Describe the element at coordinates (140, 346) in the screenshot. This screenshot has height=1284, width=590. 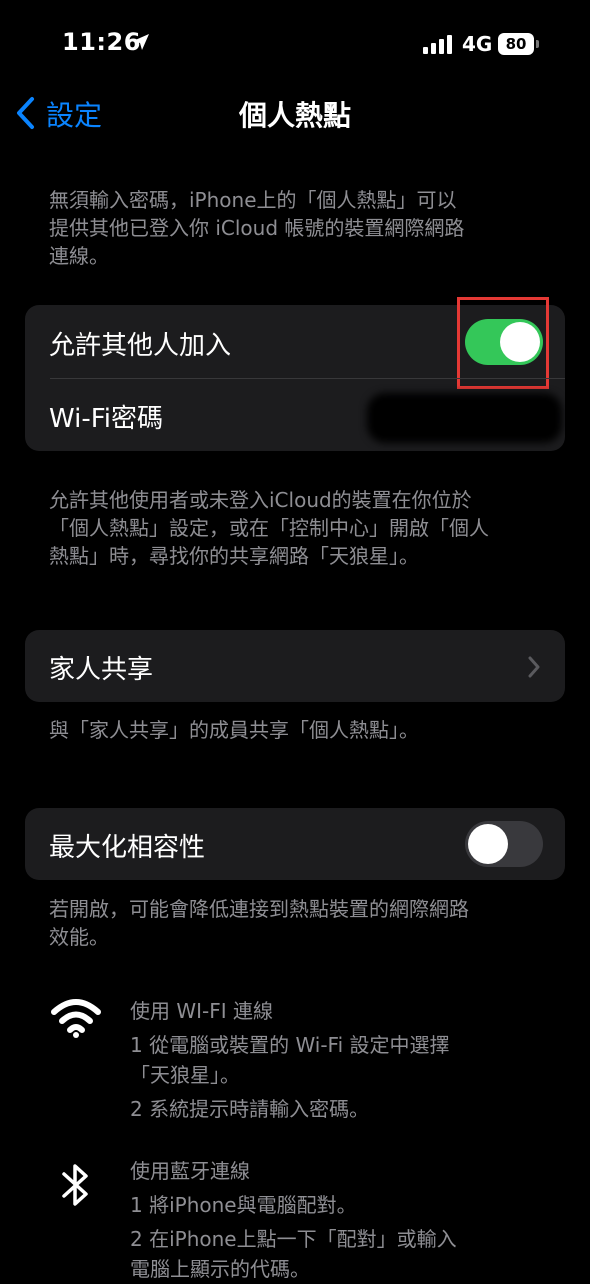
I see `allow-others-label: 允許其他人加入` at that location.